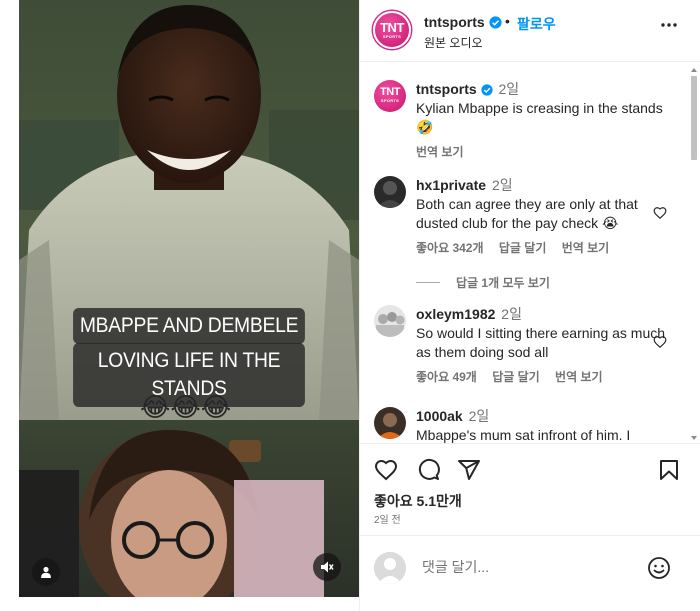  Describe the element at coordinates (186, 408) in the screenshot. I see `video-emojis: 😂😂😂` at that location.